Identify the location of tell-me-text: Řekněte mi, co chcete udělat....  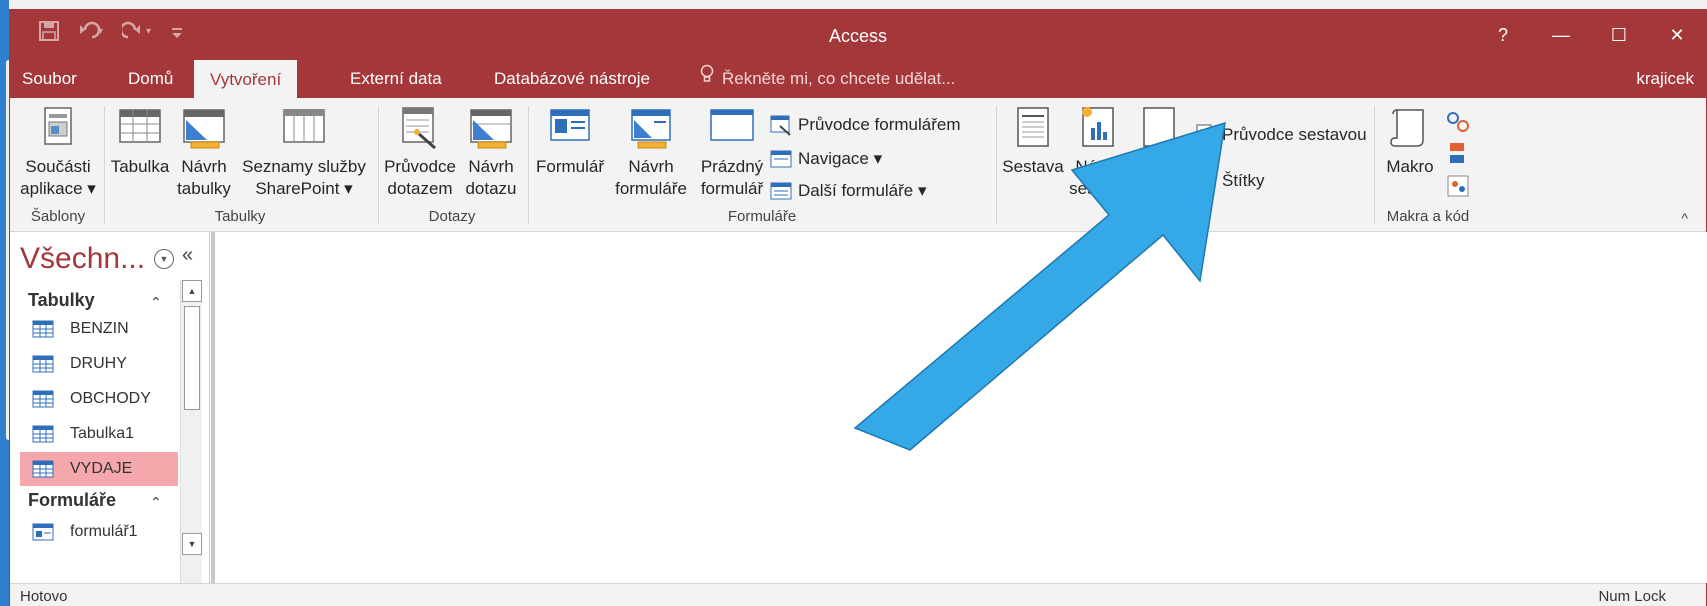
(839, 78).